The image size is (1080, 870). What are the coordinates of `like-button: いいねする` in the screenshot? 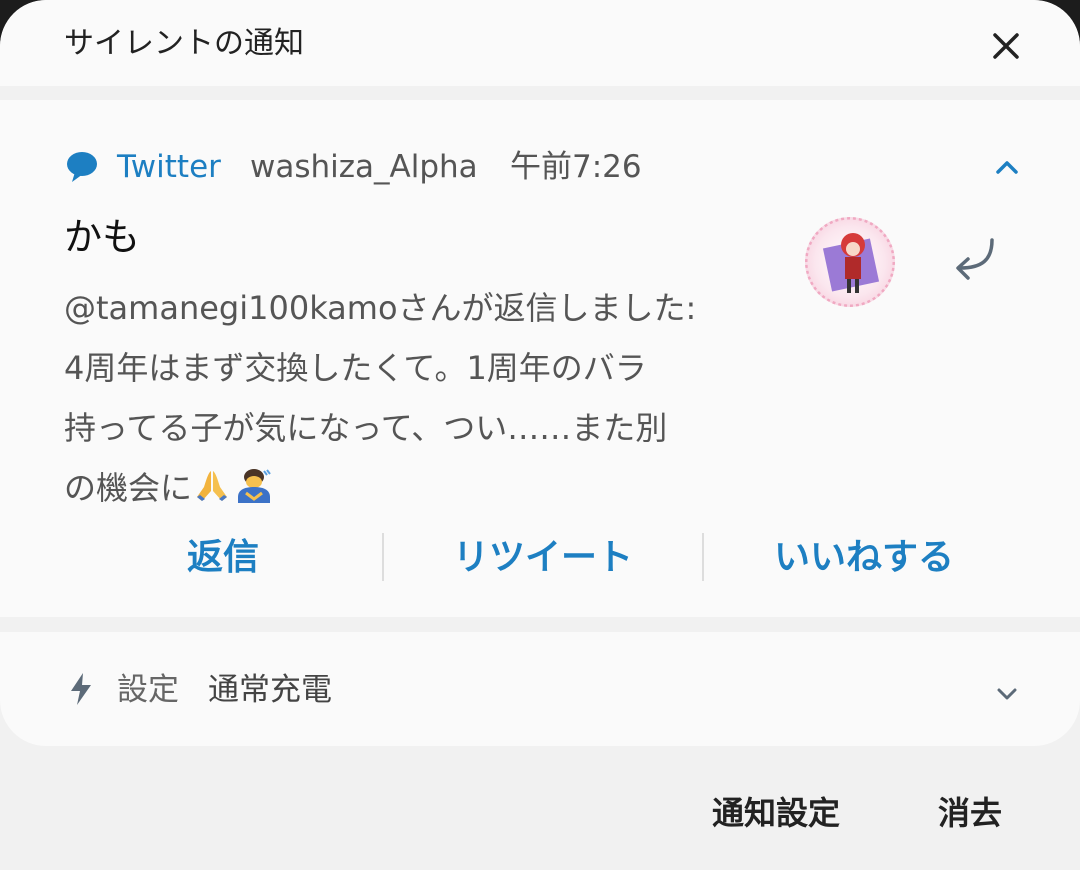 It's located at (864, 558).